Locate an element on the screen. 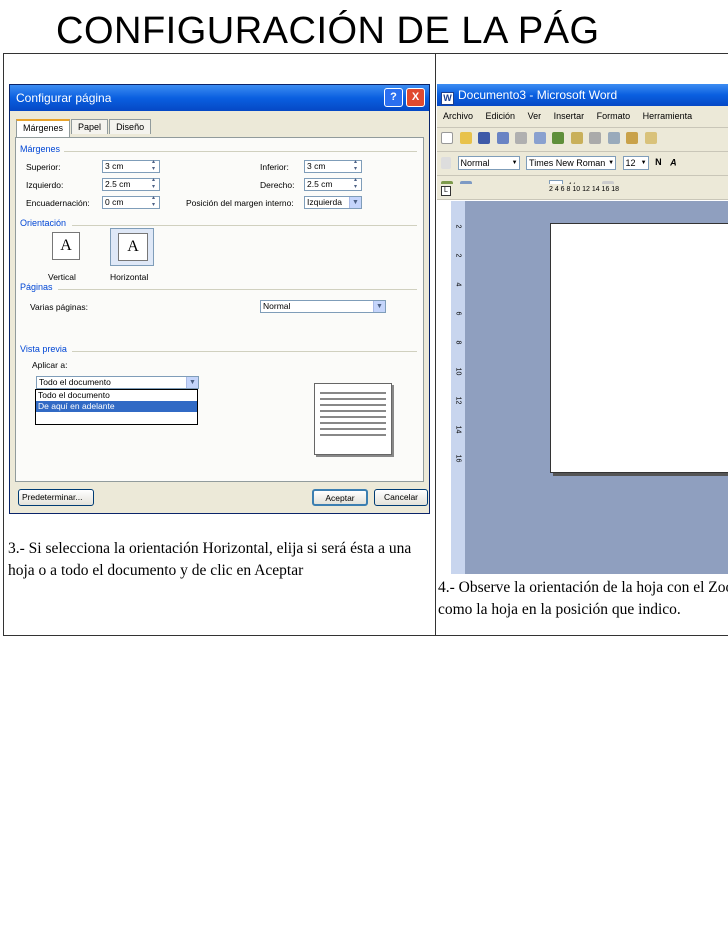 The height and width of the screenshot is (943, 728). preview-thumbnail is located at coordinates (353, 419).